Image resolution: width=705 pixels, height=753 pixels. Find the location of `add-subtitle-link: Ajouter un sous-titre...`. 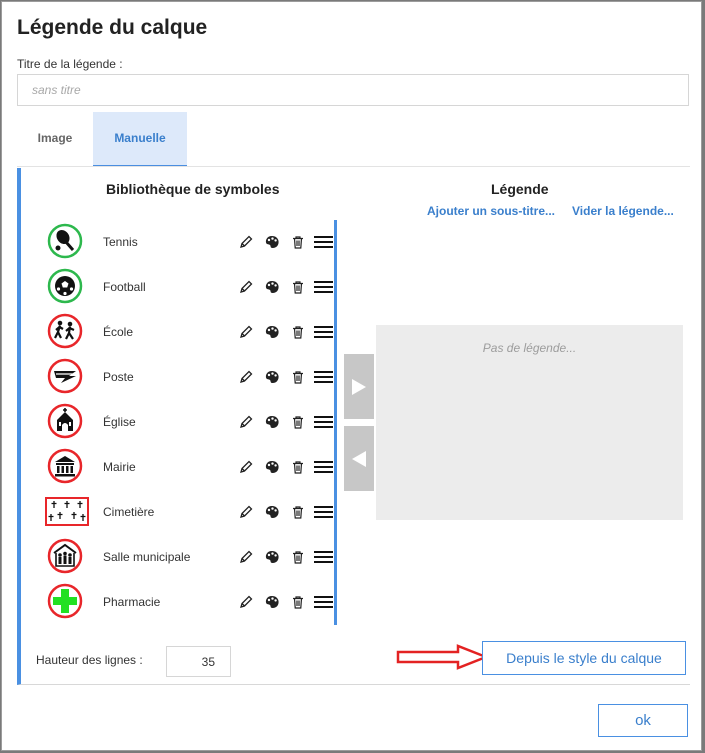

add-subtitle-link: Ajouter un sous-titre... is located at coordinates (491, 211).